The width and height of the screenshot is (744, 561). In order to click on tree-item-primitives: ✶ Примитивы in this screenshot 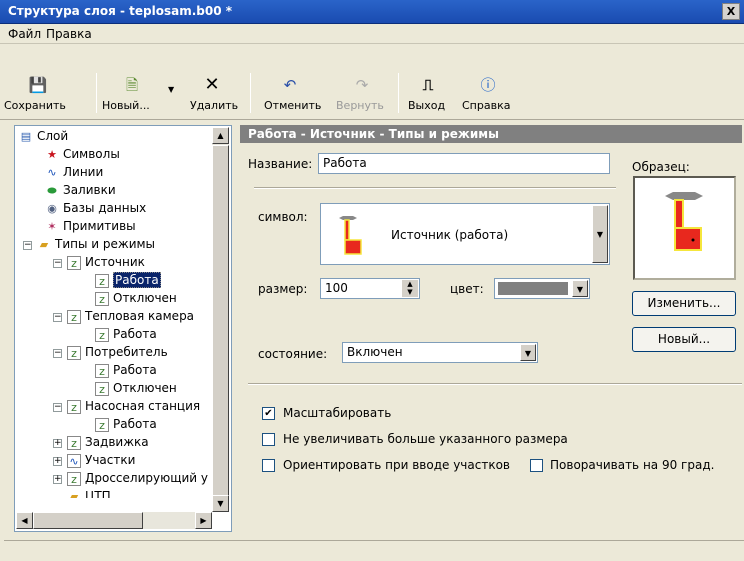, I will do `click(90, 227)`.